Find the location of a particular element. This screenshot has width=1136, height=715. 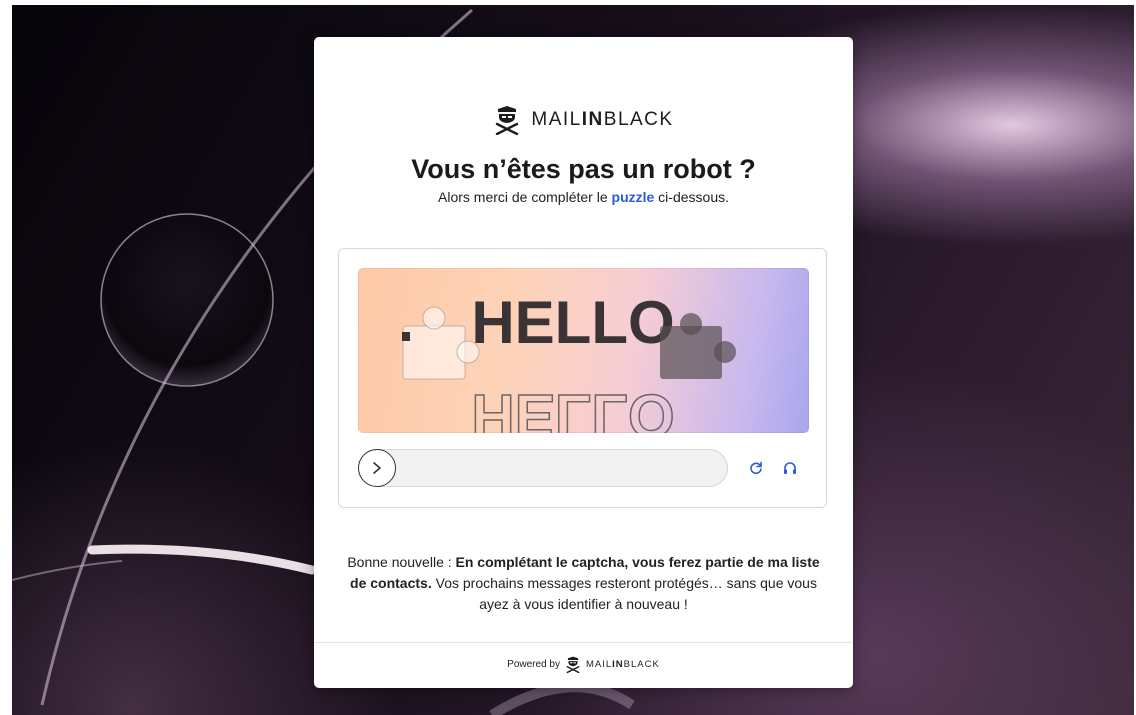

slider-track is located at coordinates (543, 468).